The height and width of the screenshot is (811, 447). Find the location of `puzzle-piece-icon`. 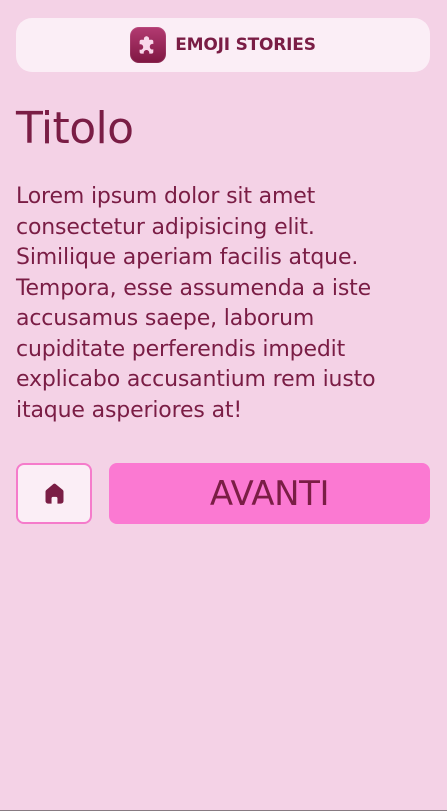

puzzle-piece-icon is located at coordinates (148, 45).